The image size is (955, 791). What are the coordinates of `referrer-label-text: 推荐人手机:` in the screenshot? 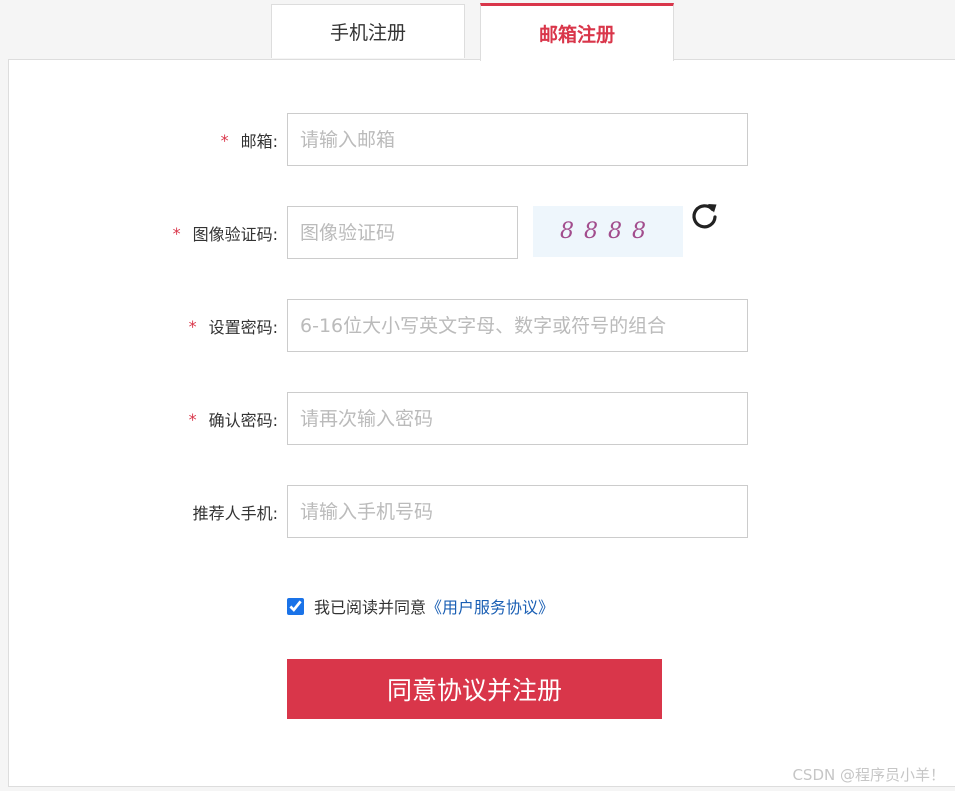 It's located at (235, 513).